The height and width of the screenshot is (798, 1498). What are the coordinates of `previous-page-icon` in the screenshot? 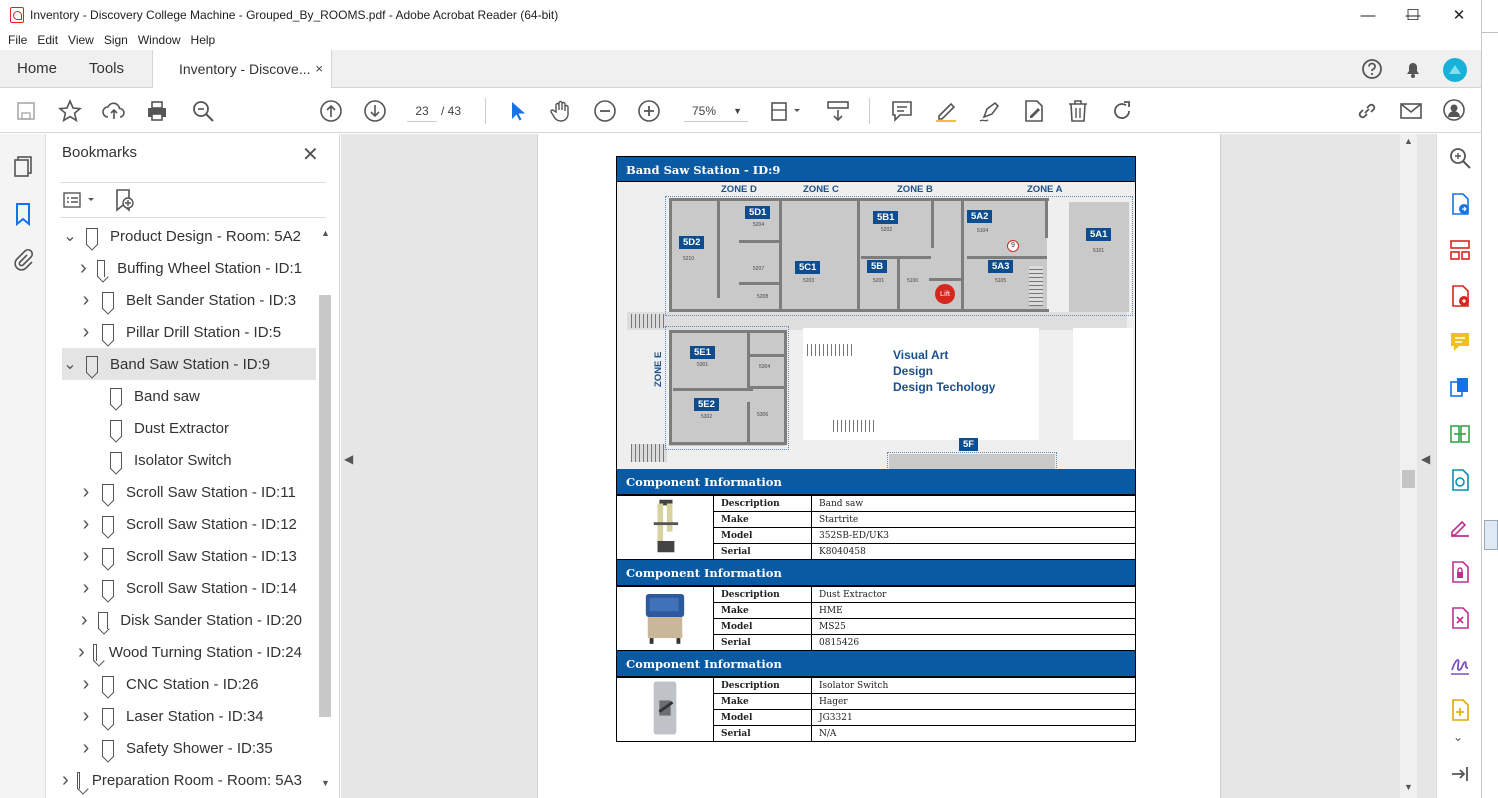 It's located at (331, 111).